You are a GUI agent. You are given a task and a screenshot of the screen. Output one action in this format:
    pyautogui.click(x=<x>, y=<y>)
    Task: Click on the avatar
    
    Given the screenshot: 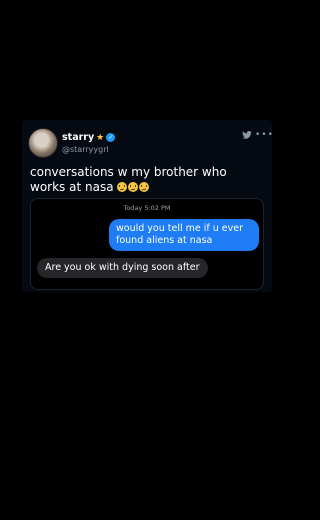 What is the action you would take?
    pyautogui.click(x=43, y=143)
    